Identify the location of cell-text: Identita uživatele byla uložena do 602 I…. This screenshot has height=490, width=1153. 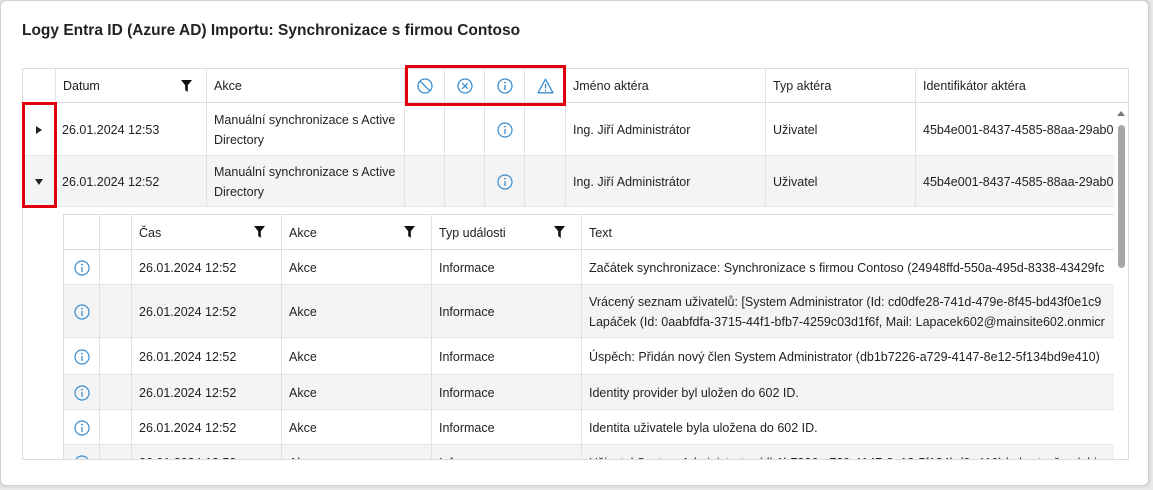
(703, 427).